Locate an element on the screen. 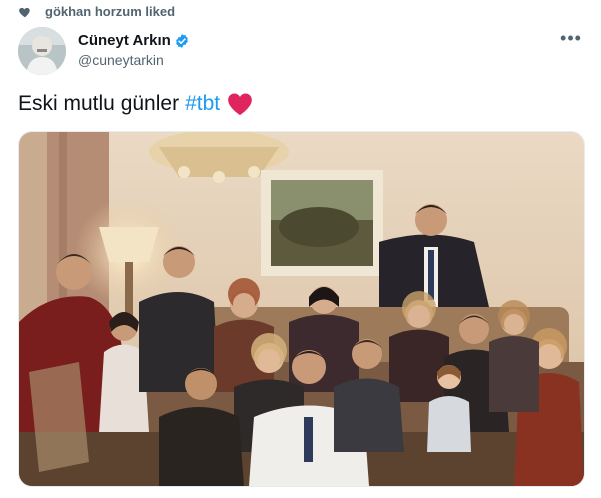 The height and width of the screenshot is (498, 601). red-heart-emoji is located at coordinates (240, 104).